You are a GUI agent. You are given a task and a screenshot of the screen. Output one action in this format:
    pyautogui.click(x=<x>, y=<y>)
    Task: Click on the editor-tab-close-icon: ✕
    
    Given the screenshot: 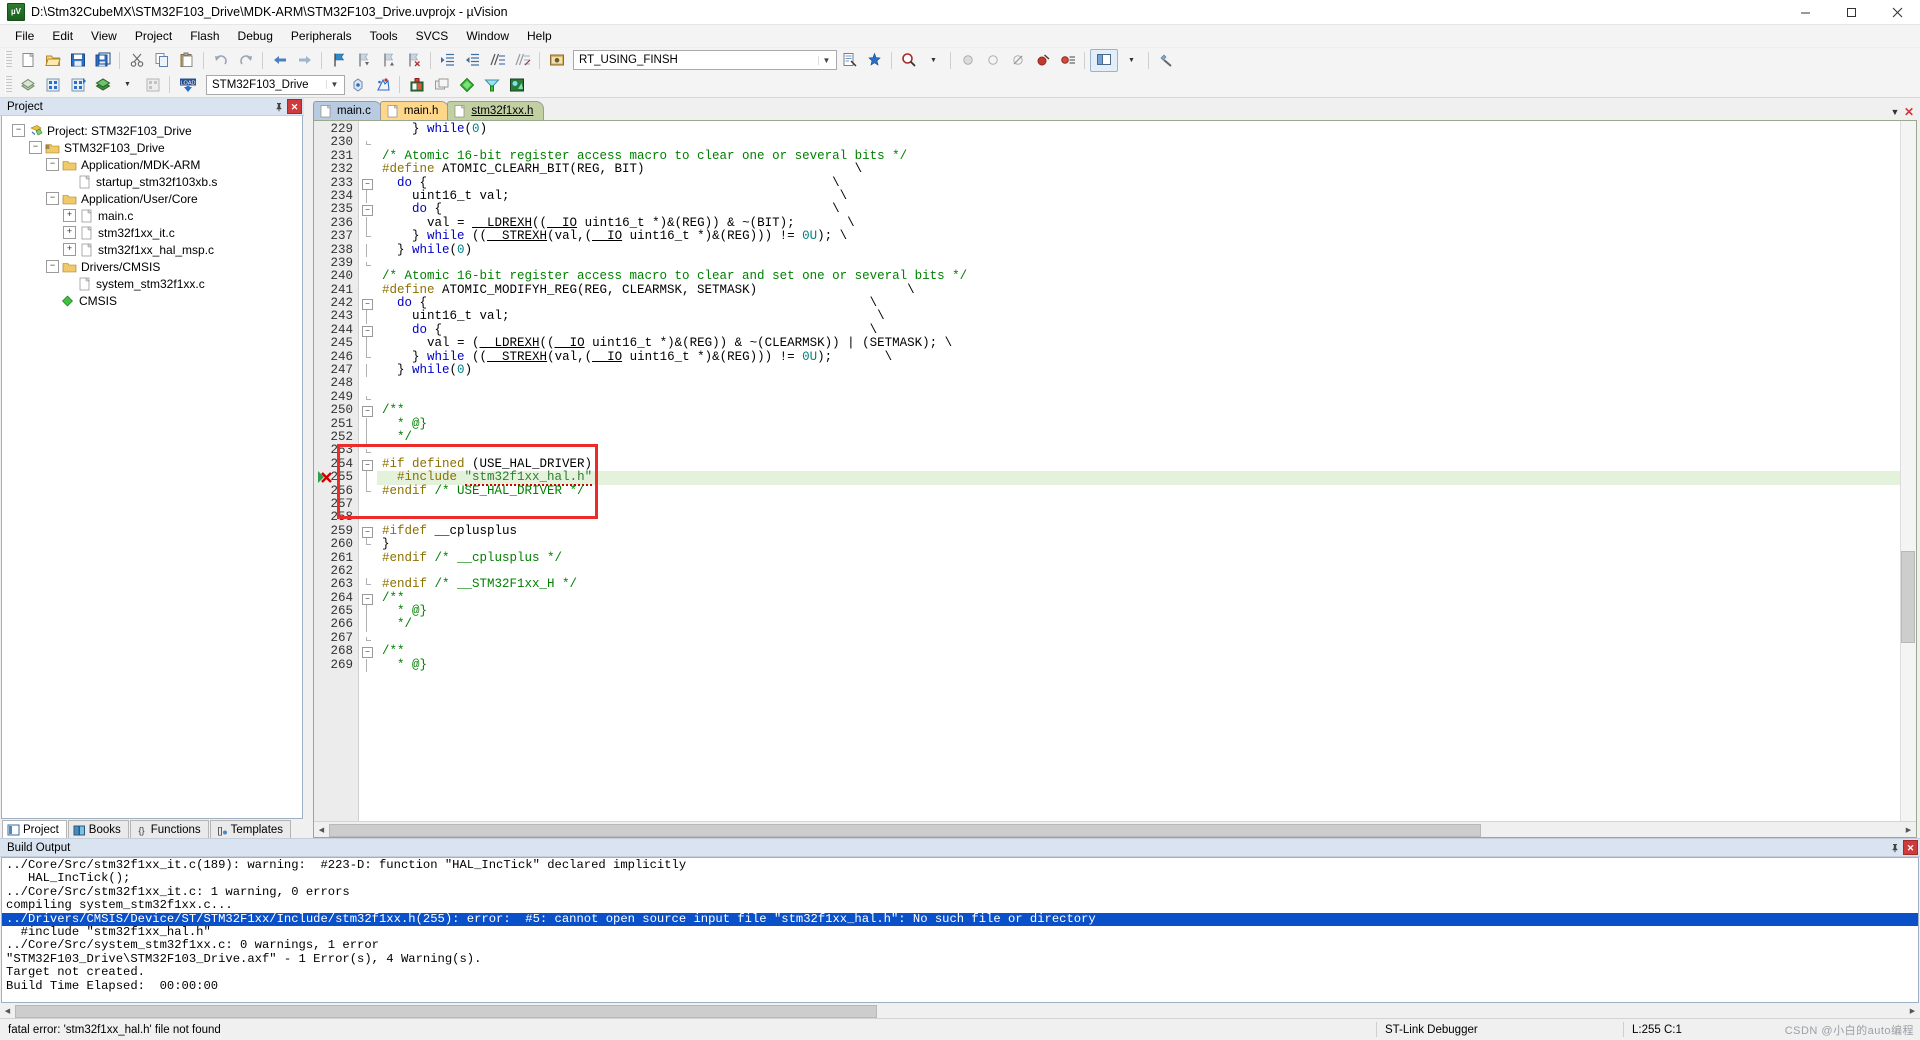 What is the action you would take?
    pyautogui.click(x=1909, y=112)
    